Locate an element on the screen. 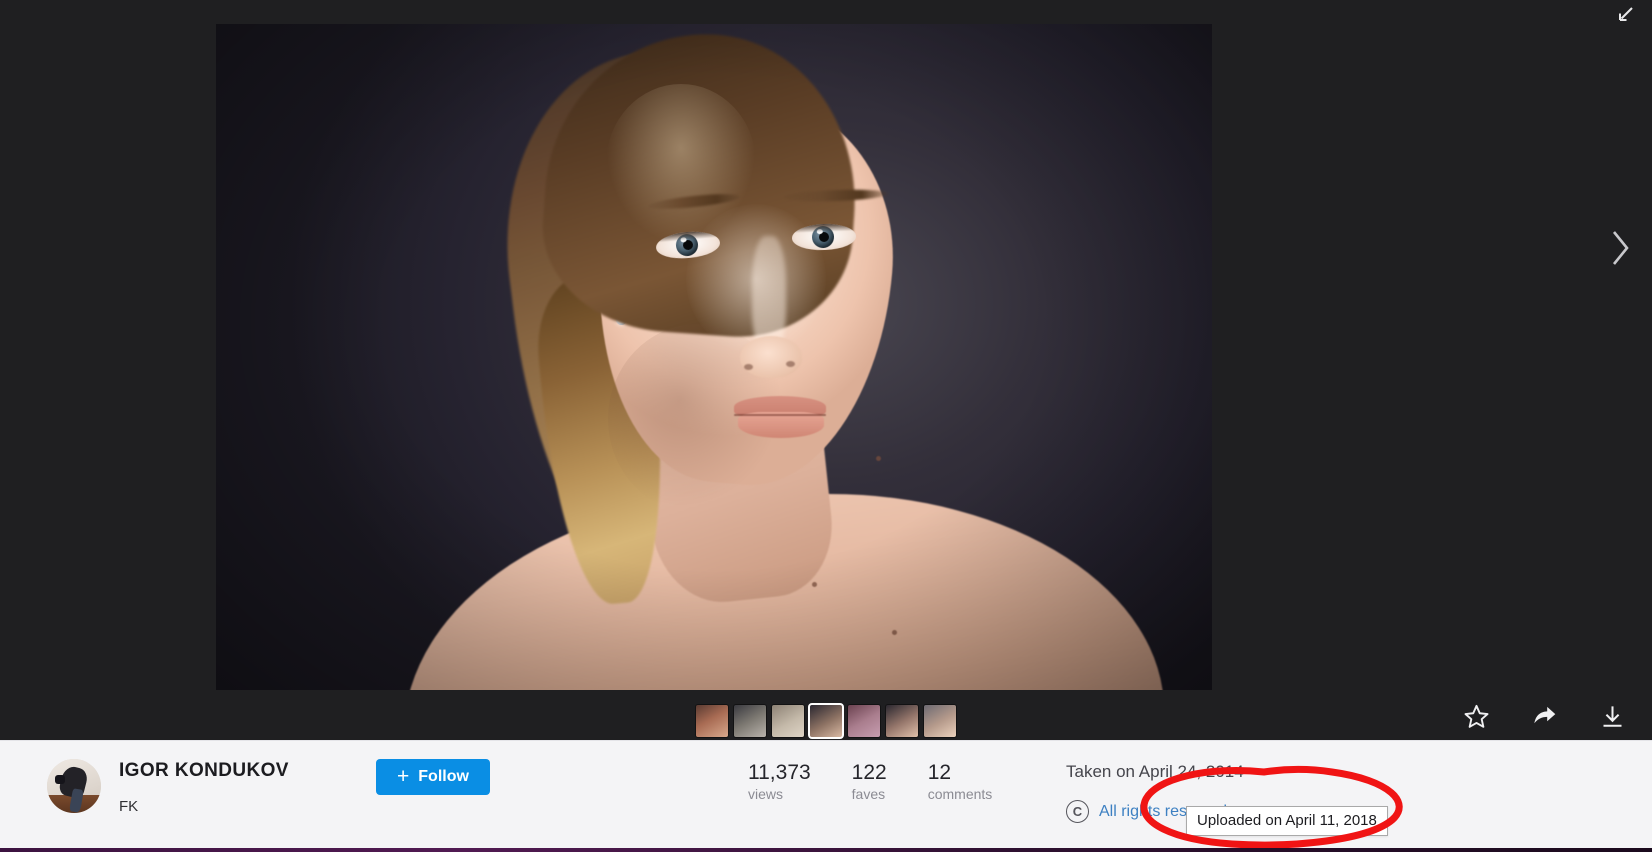 The width and height of the screenshot is (1652, 852). stage-action-bar is located at coordinates (1544, 716).